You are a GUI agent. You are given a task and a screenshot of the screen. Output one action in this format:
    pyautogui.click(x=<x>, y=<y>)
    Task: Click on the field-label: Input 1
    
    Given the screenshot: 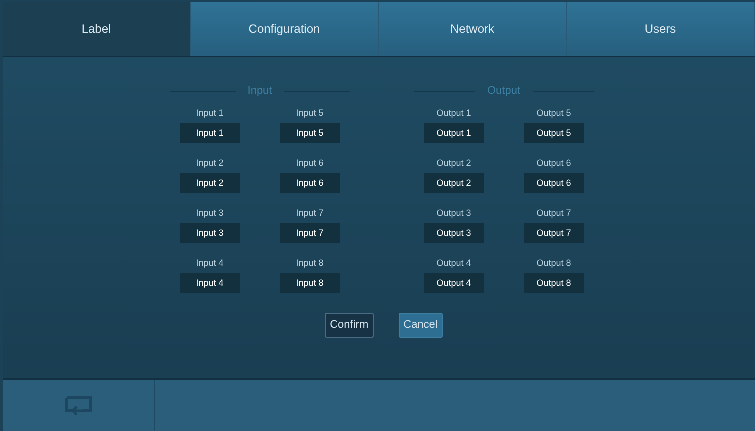 What is the action you would take?
    pyautogui.click(x=210, y=113)
    